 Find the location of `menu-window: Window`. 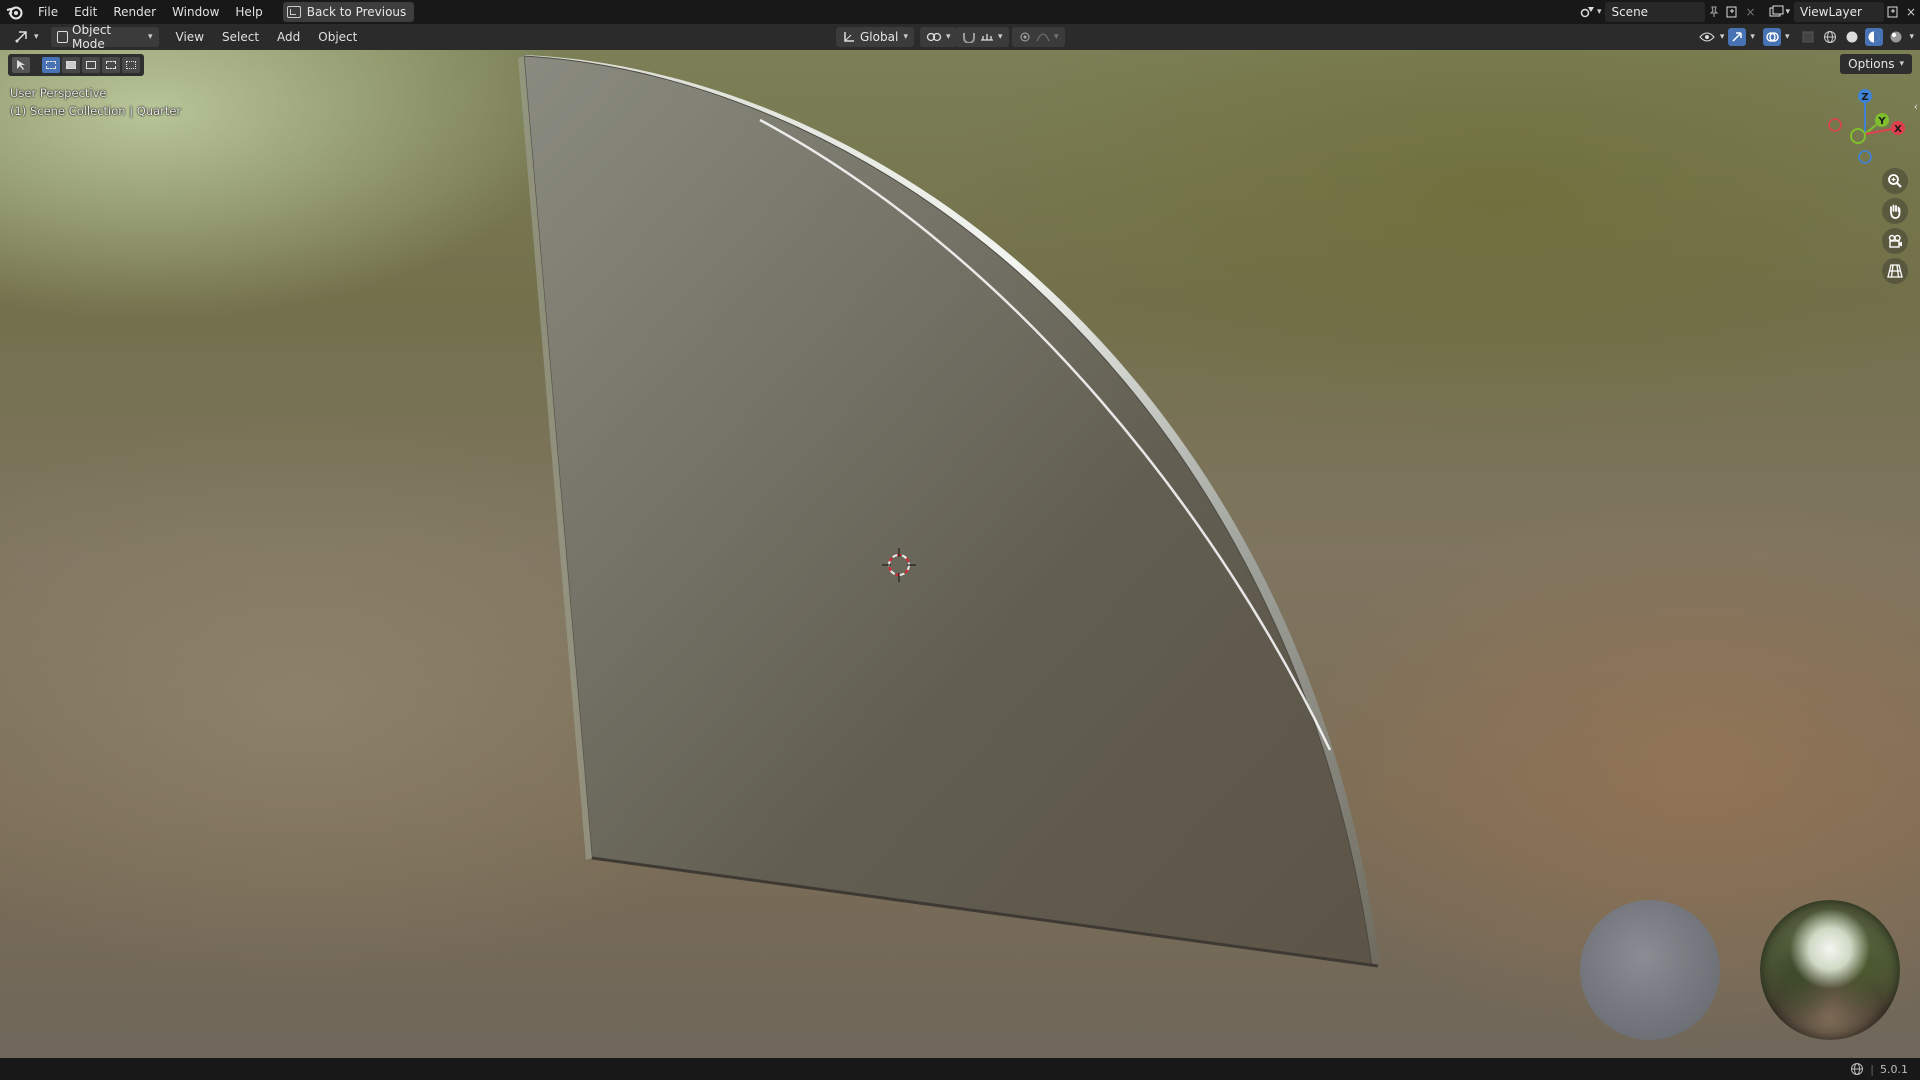

menu-window: Window is located at coordinates (195, 12).